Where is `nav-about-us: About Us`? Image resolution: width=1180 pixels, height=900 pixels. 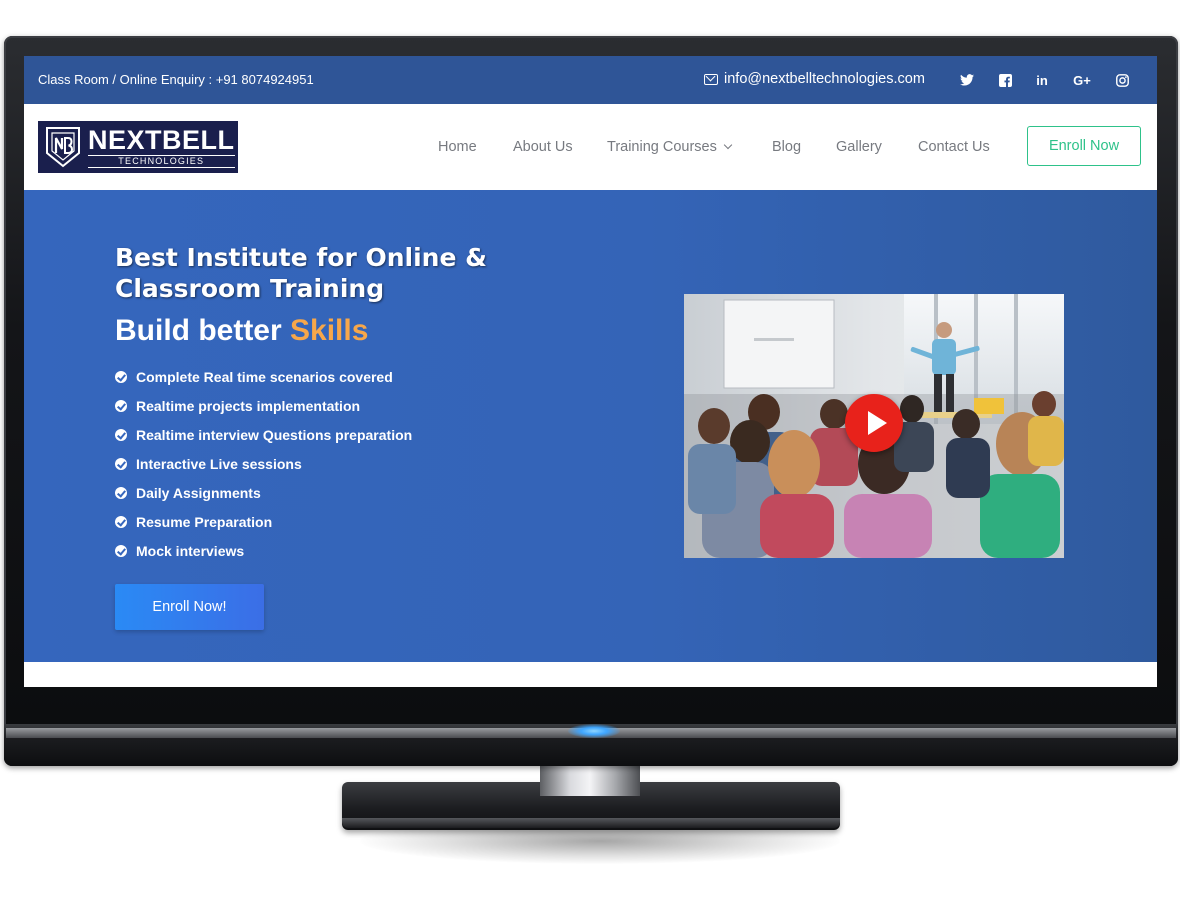
nav-about-us: About Us is located at coordinates (543, 147).